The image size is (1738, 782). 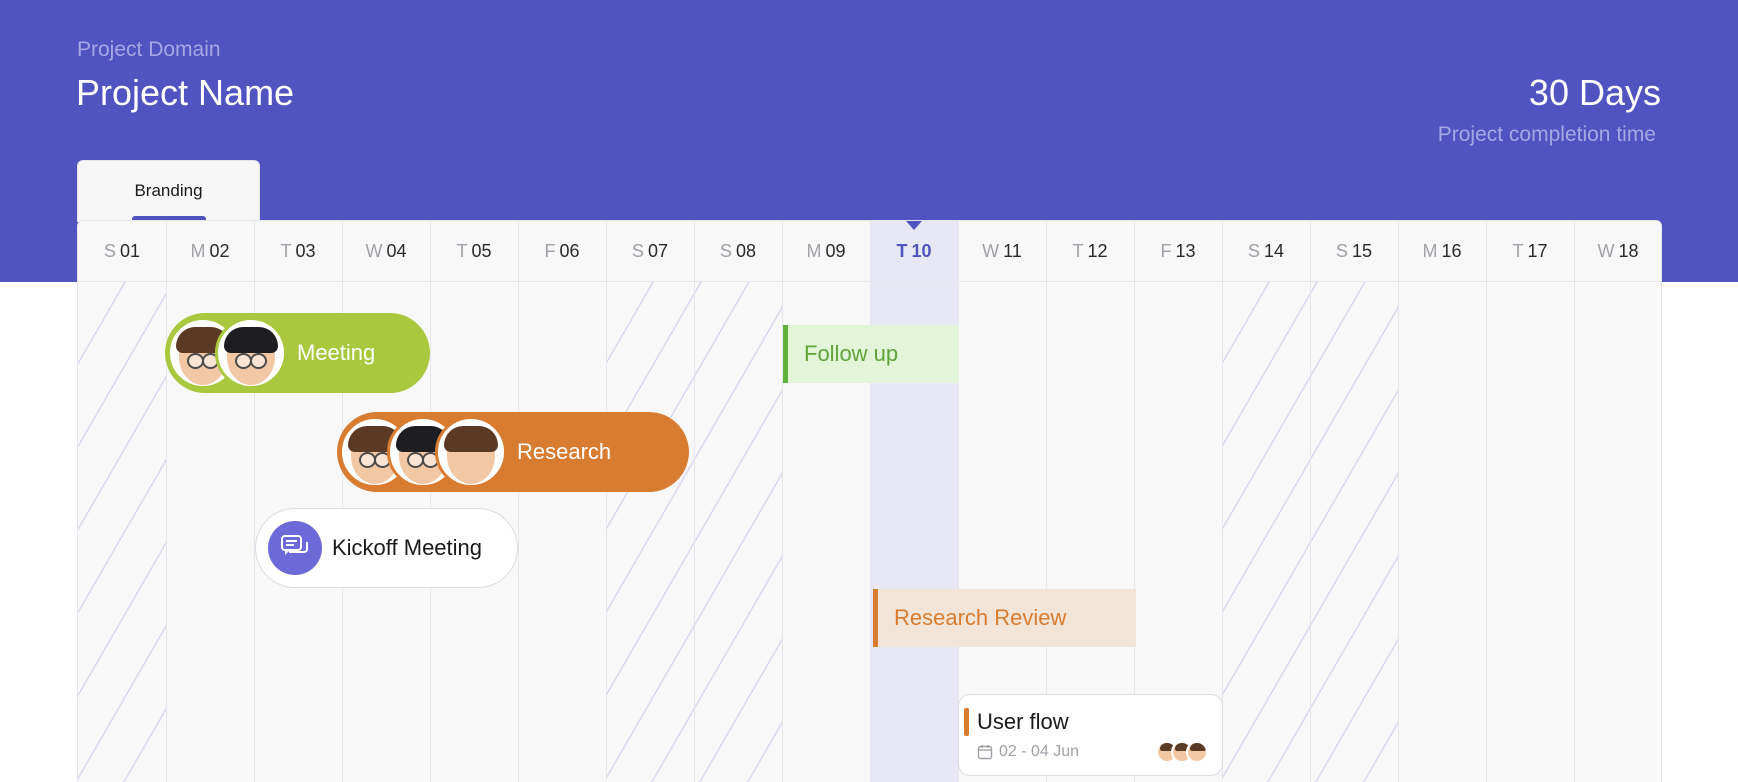 What do you see at coordinates (851, 353) in the screenshot?
I see `follow-up-label: Follow up` at bounding box center [851, 353].